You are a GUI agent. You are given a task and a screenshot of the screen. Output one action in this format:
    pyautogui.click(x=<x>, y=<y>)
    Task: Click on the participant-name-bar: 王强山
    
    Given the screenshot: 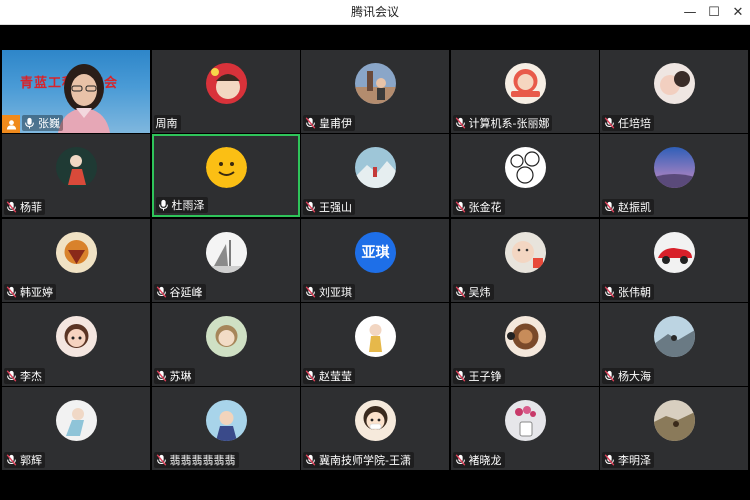 What is the action you would take?
    pyautogui.click(x=329, y=207)
    